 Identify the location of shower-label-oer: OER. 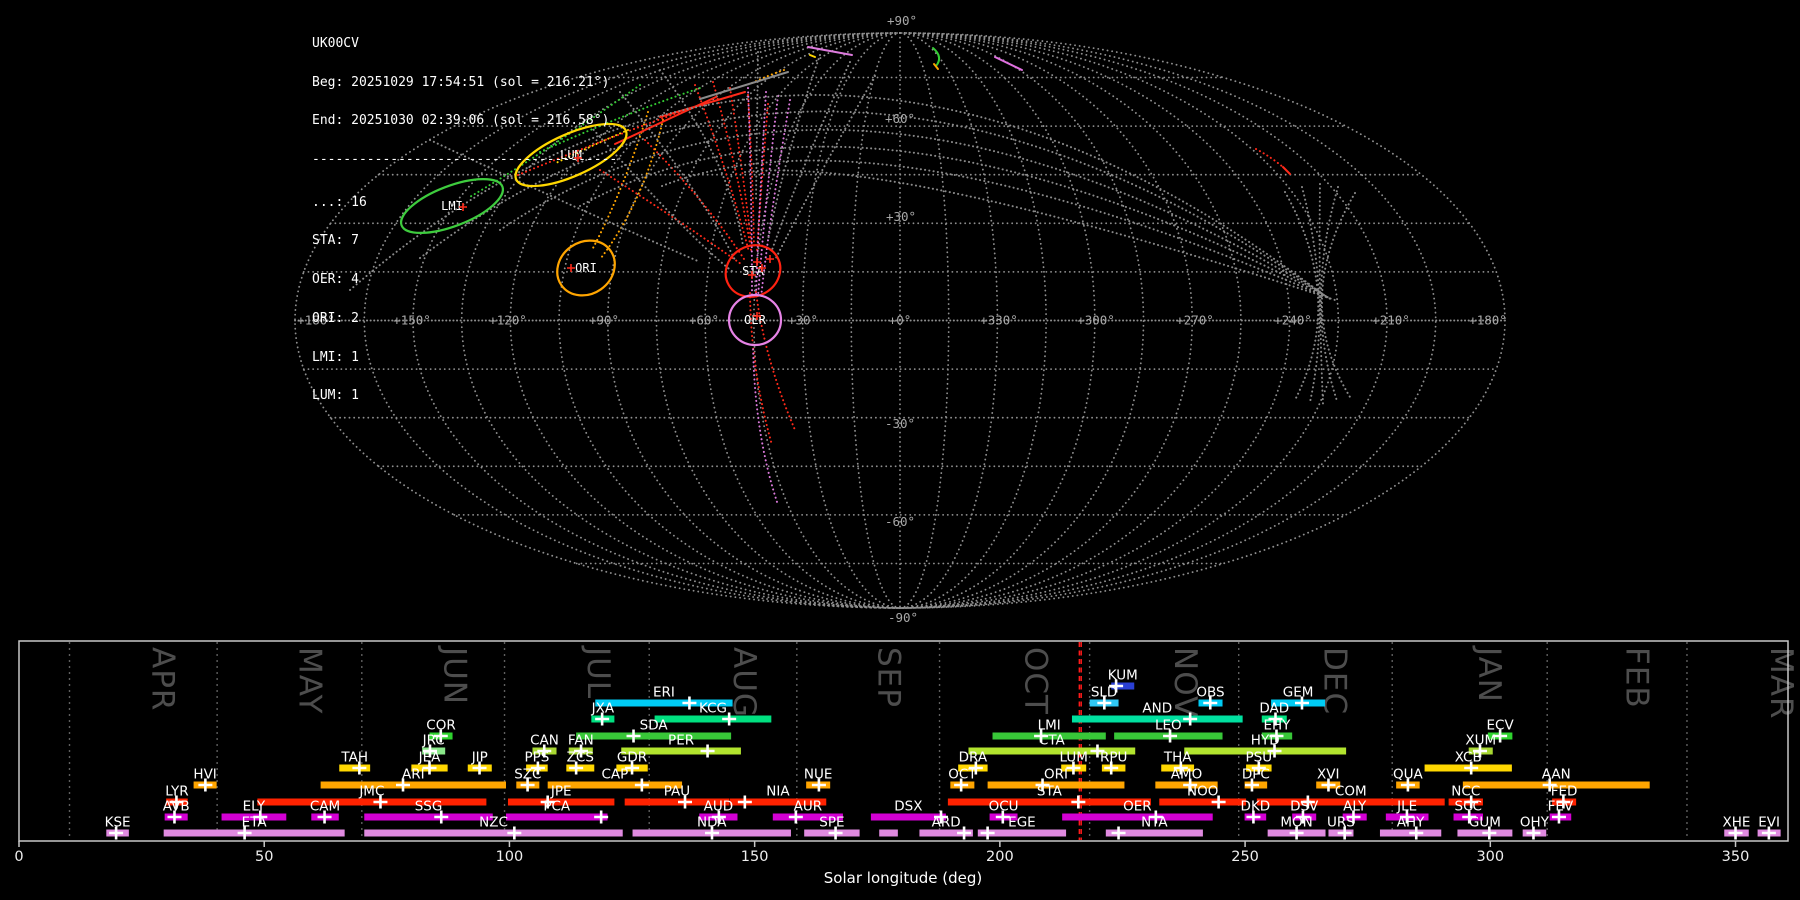
(1137, 807).